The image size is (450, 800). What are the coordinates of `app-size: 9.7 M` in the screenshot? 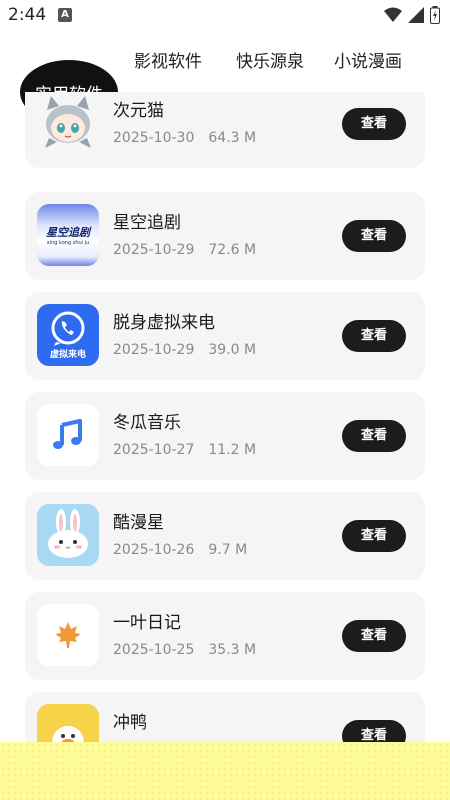 It's located at (228, 550).